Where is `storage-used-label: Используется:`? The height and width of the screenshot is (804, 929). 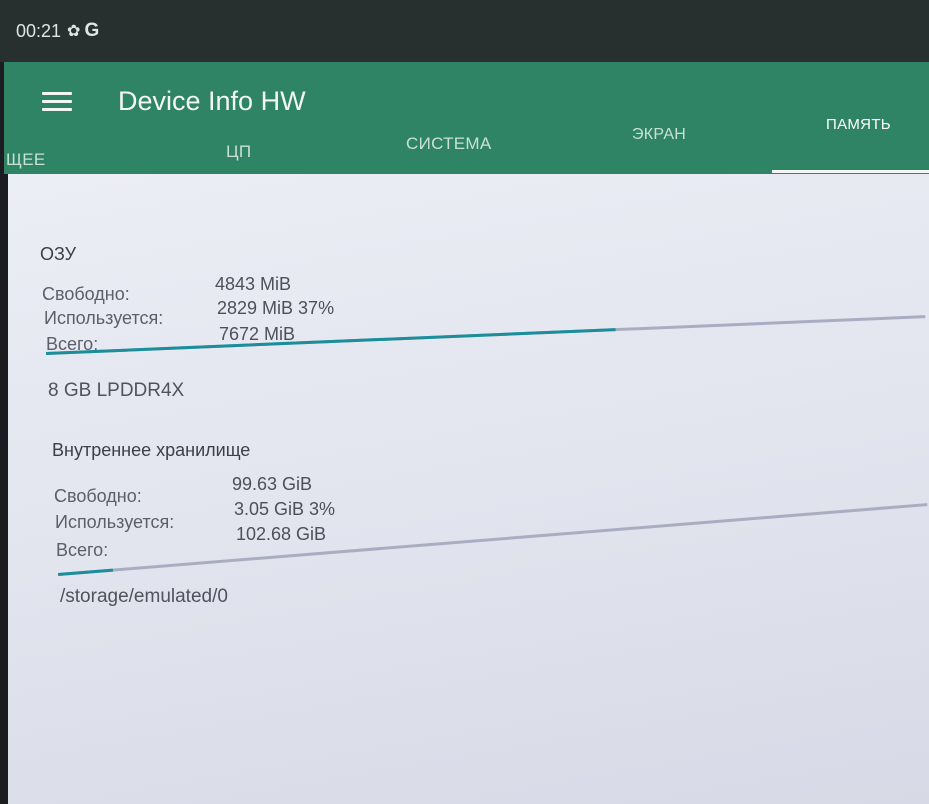
storage-used-label: Используется: is located at coordinates (115, 522).